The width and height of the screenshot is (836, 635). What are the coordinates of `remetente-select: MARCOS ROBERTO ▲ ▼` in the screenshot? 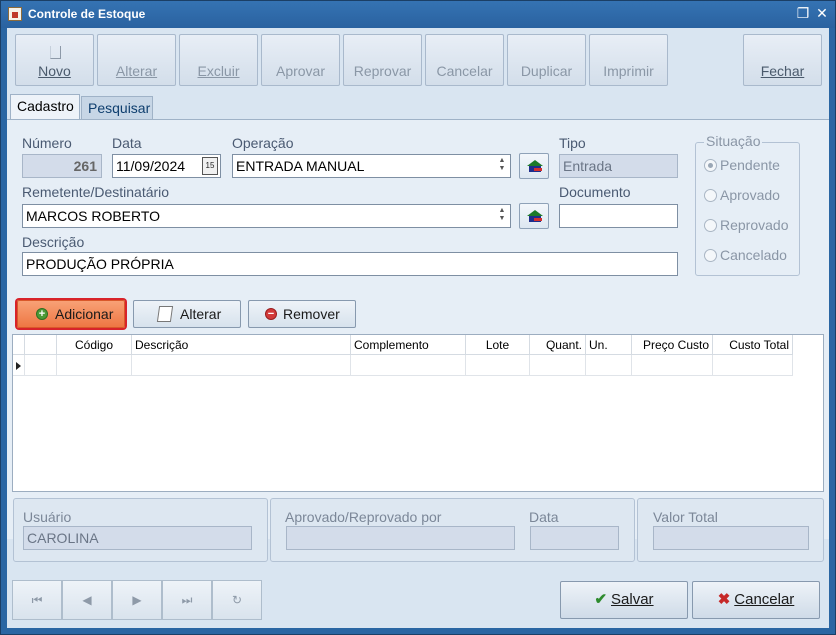 It's located at (266, 216).